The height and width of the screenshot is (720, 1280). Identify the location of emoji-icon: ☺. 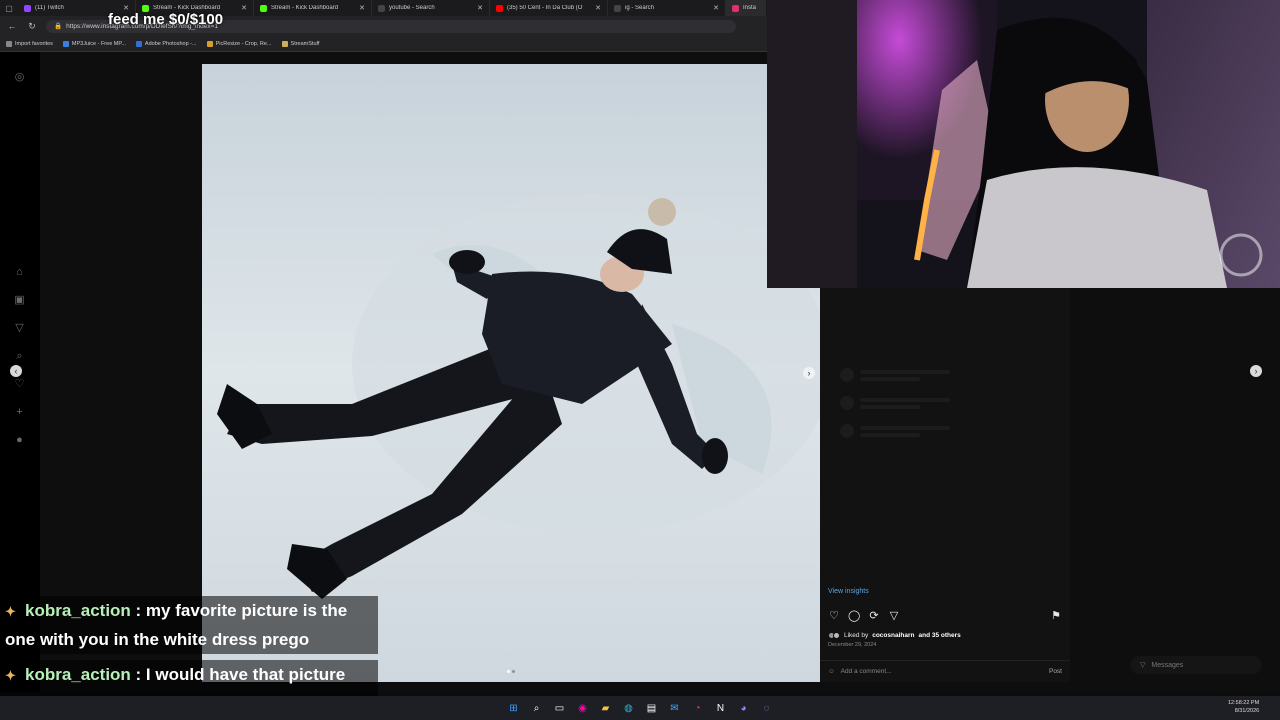
(831, 671).